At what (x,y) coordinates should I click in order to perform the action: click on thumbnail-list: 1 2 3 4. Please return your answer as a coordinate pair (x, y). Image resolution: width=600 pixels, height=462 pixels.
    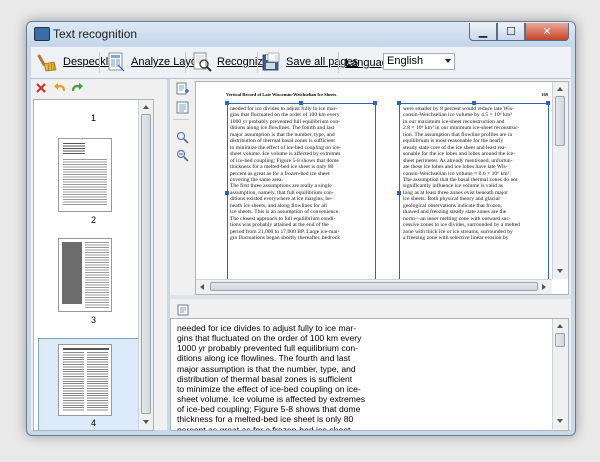
    Looking at the image, I should click on (93, 265).